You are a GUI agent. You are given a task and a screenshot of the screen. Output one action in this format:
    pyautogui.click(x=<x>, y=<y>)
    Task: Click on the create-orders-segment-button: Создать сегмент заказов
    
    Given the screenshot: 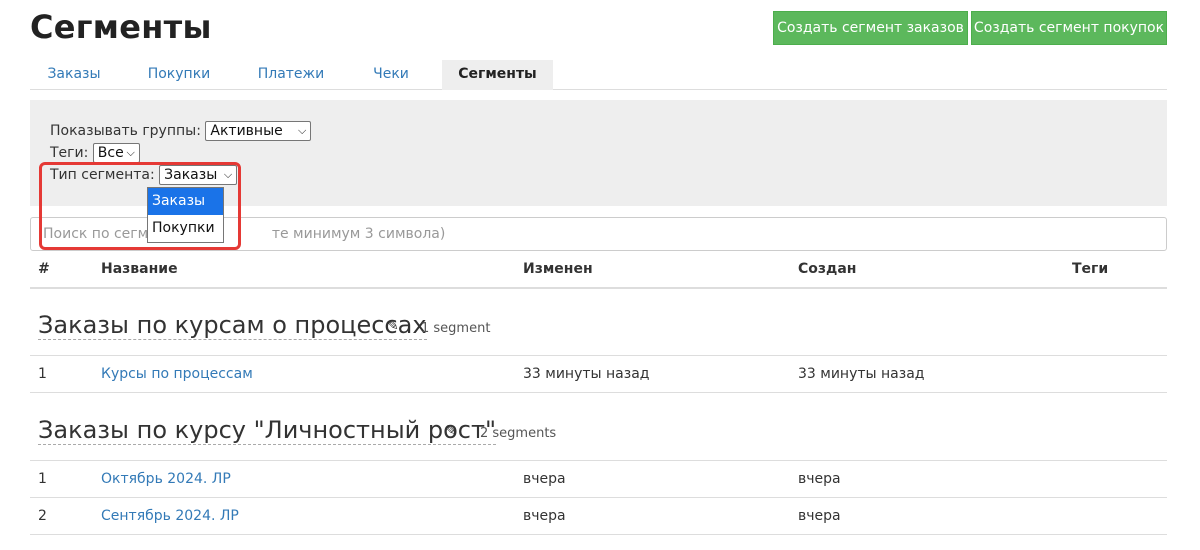 What is the action you would take?
    pyautogui.click(x=870, y=28)
    